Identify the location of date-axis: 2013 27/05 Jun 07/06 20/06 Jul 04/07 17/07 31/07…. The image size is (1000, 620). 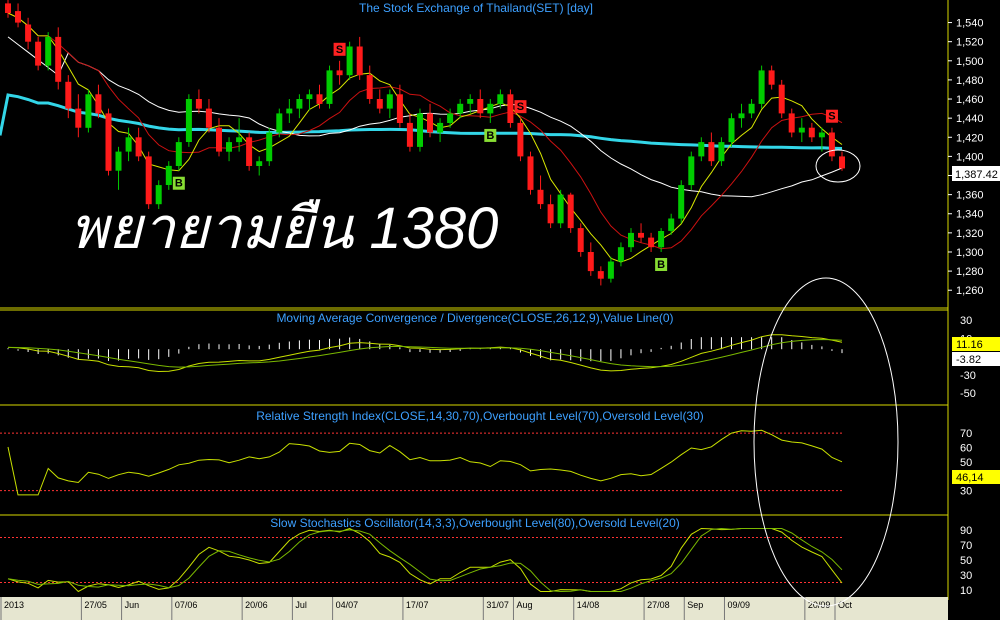
(474, 608).